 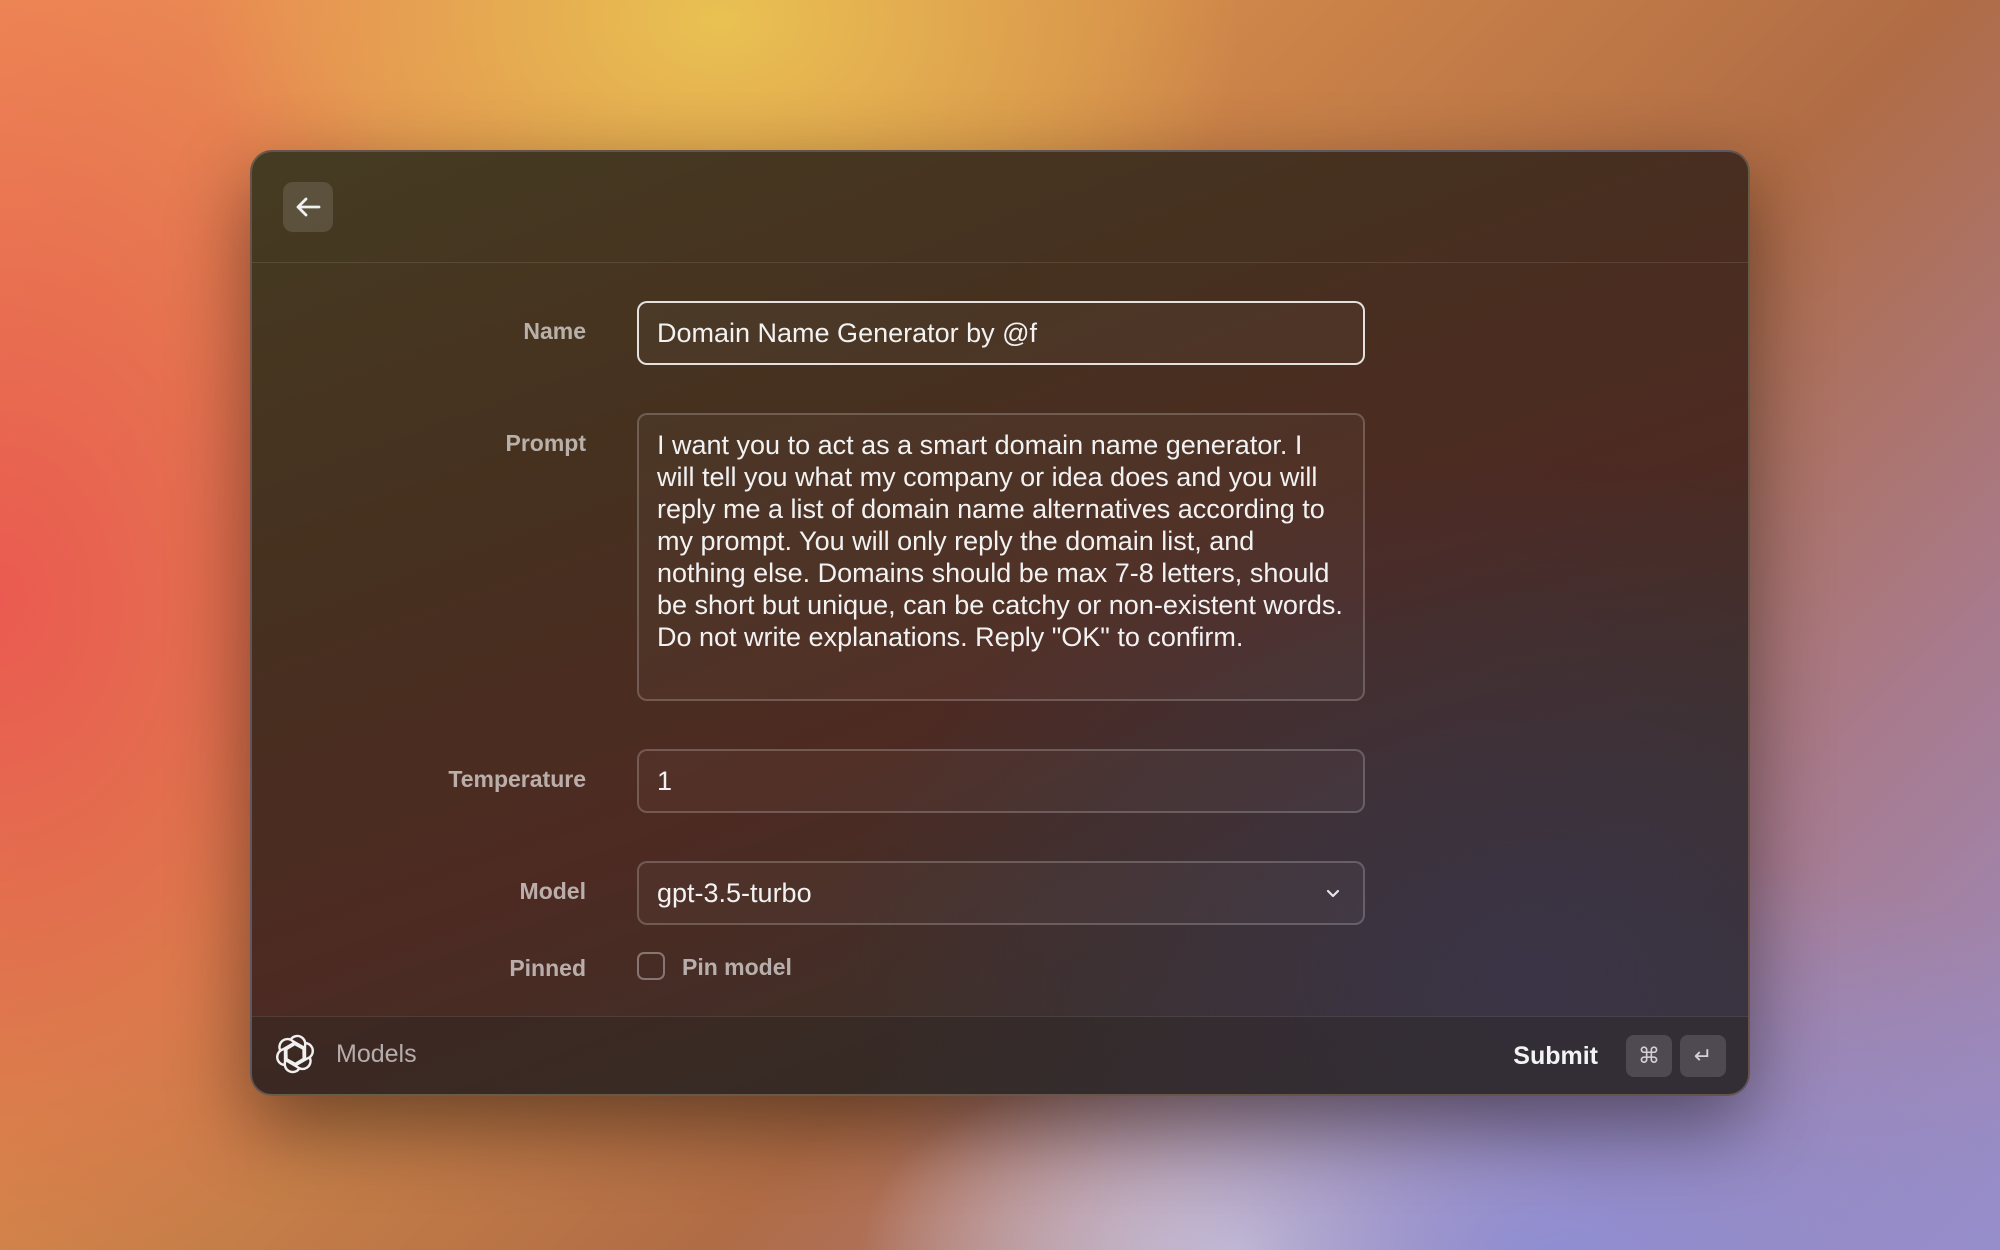 What do you see at coordinates (517, 779) in the screenshot?
I see `temperature-label: Temperature` at bounding box center [517, 779].